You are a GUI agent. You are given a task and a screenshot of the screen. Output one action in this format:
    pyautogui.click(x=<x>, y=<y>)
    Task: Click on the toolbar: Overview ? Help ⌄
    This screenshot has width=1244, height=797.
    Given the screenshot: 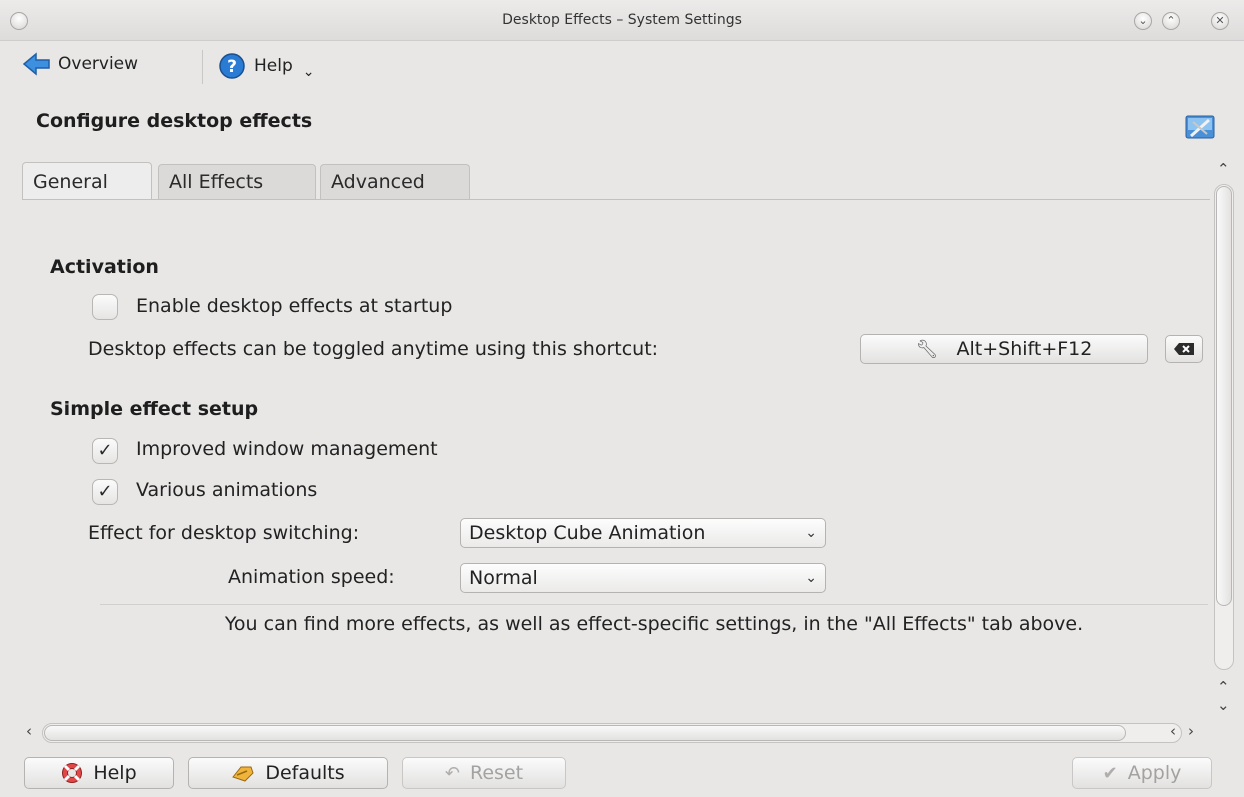 What is the action you would take?
    pyautogui.click(x=622, y=67)
    